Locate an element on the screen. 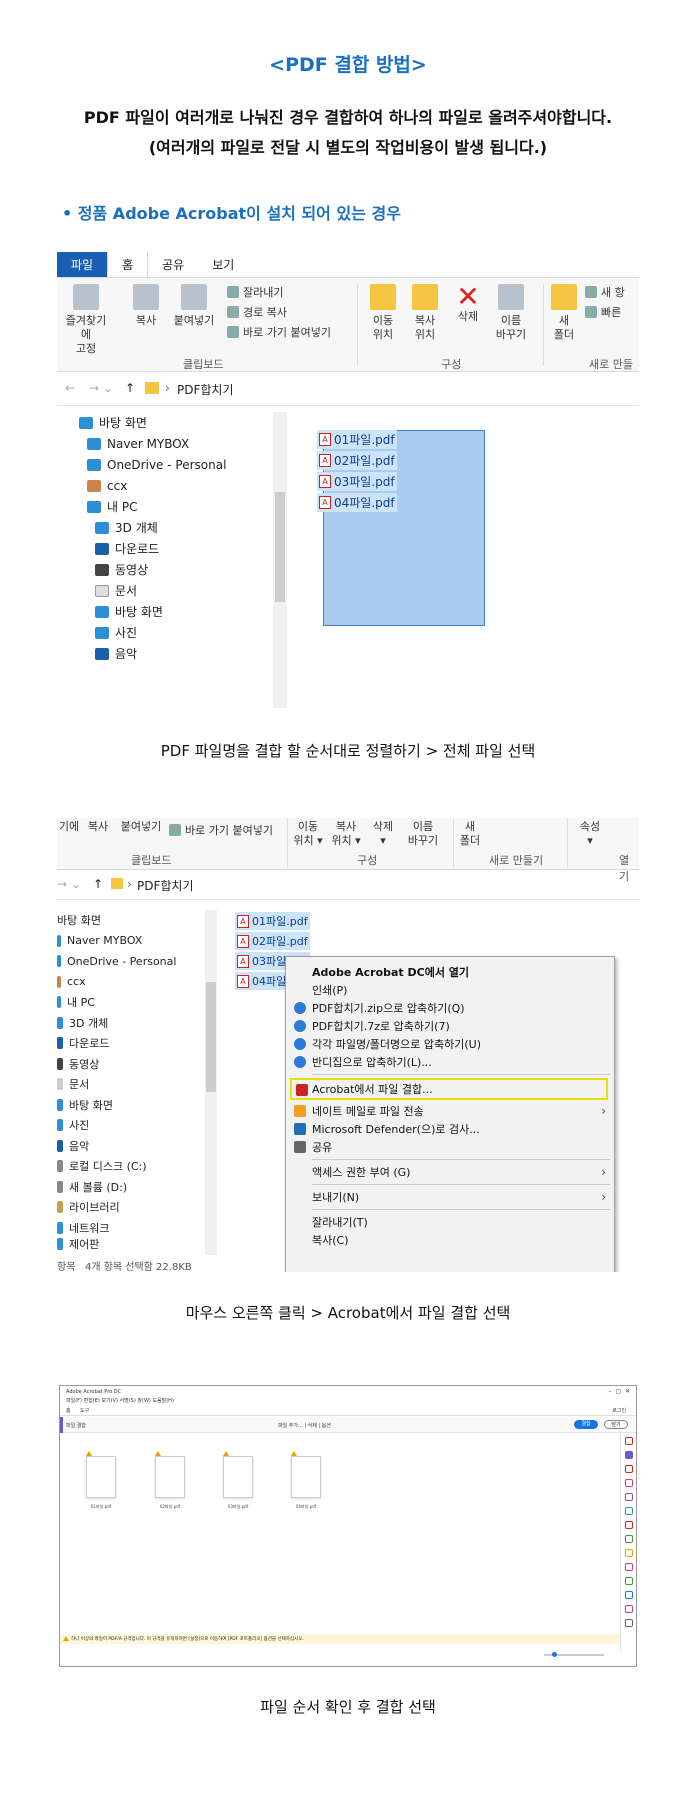 The width and height of the screenshot is (696, 1800). zoom-slider is located at coordinates (574, 1654).